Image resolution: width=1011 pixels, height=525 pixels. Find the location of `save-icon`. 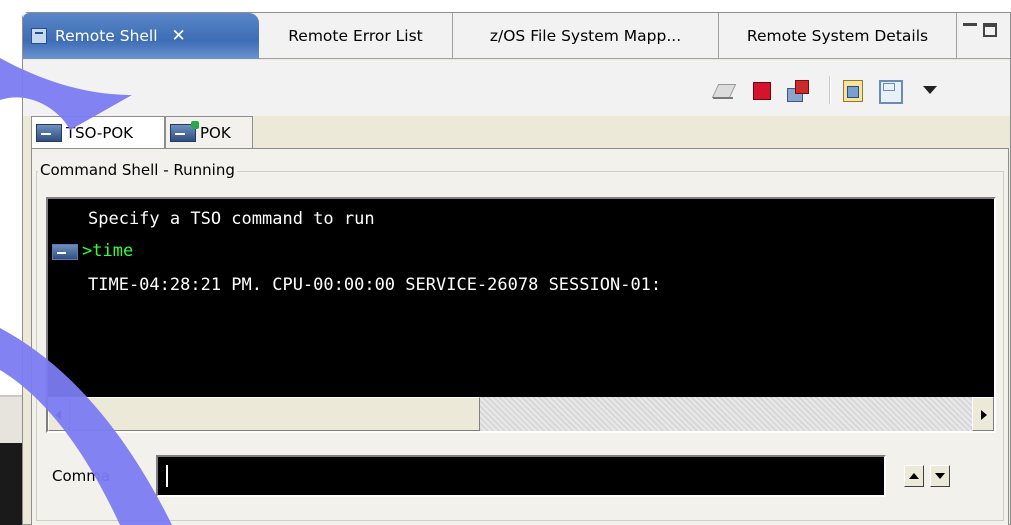

save-icon is located at coordinates (891, 92).